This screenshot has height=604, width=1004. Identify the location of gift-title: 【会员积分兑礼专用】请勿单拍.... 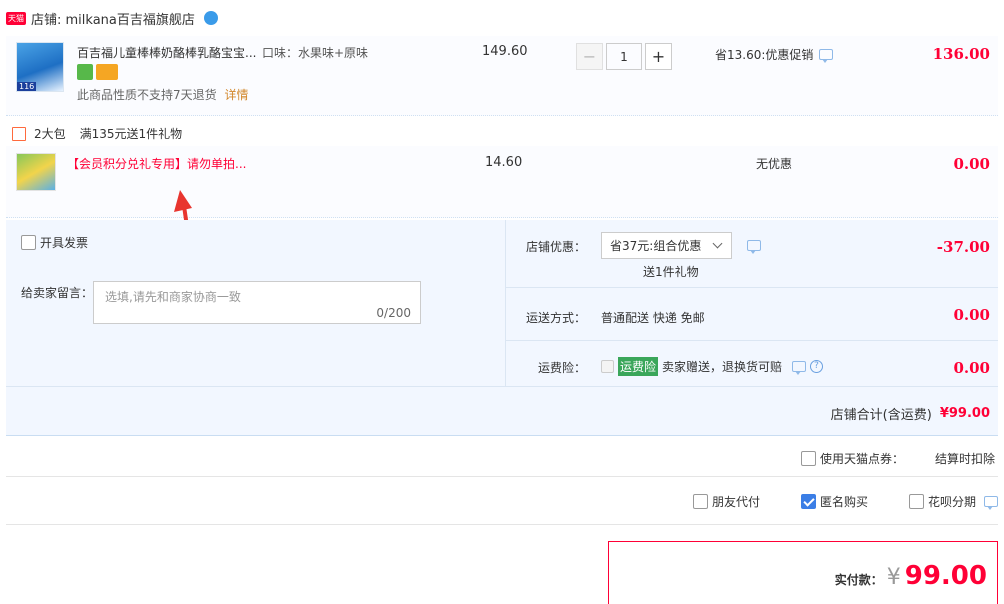
(156, 163).